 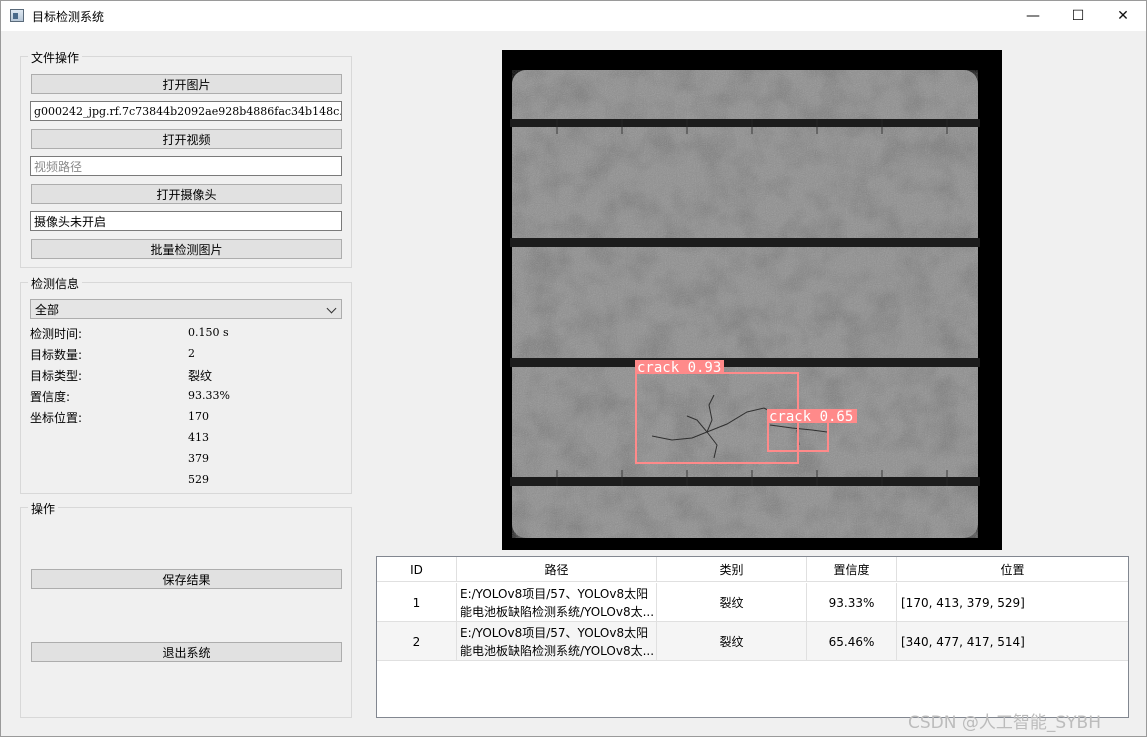 I want to click on header-id: ID, so click(x=417, y=569).